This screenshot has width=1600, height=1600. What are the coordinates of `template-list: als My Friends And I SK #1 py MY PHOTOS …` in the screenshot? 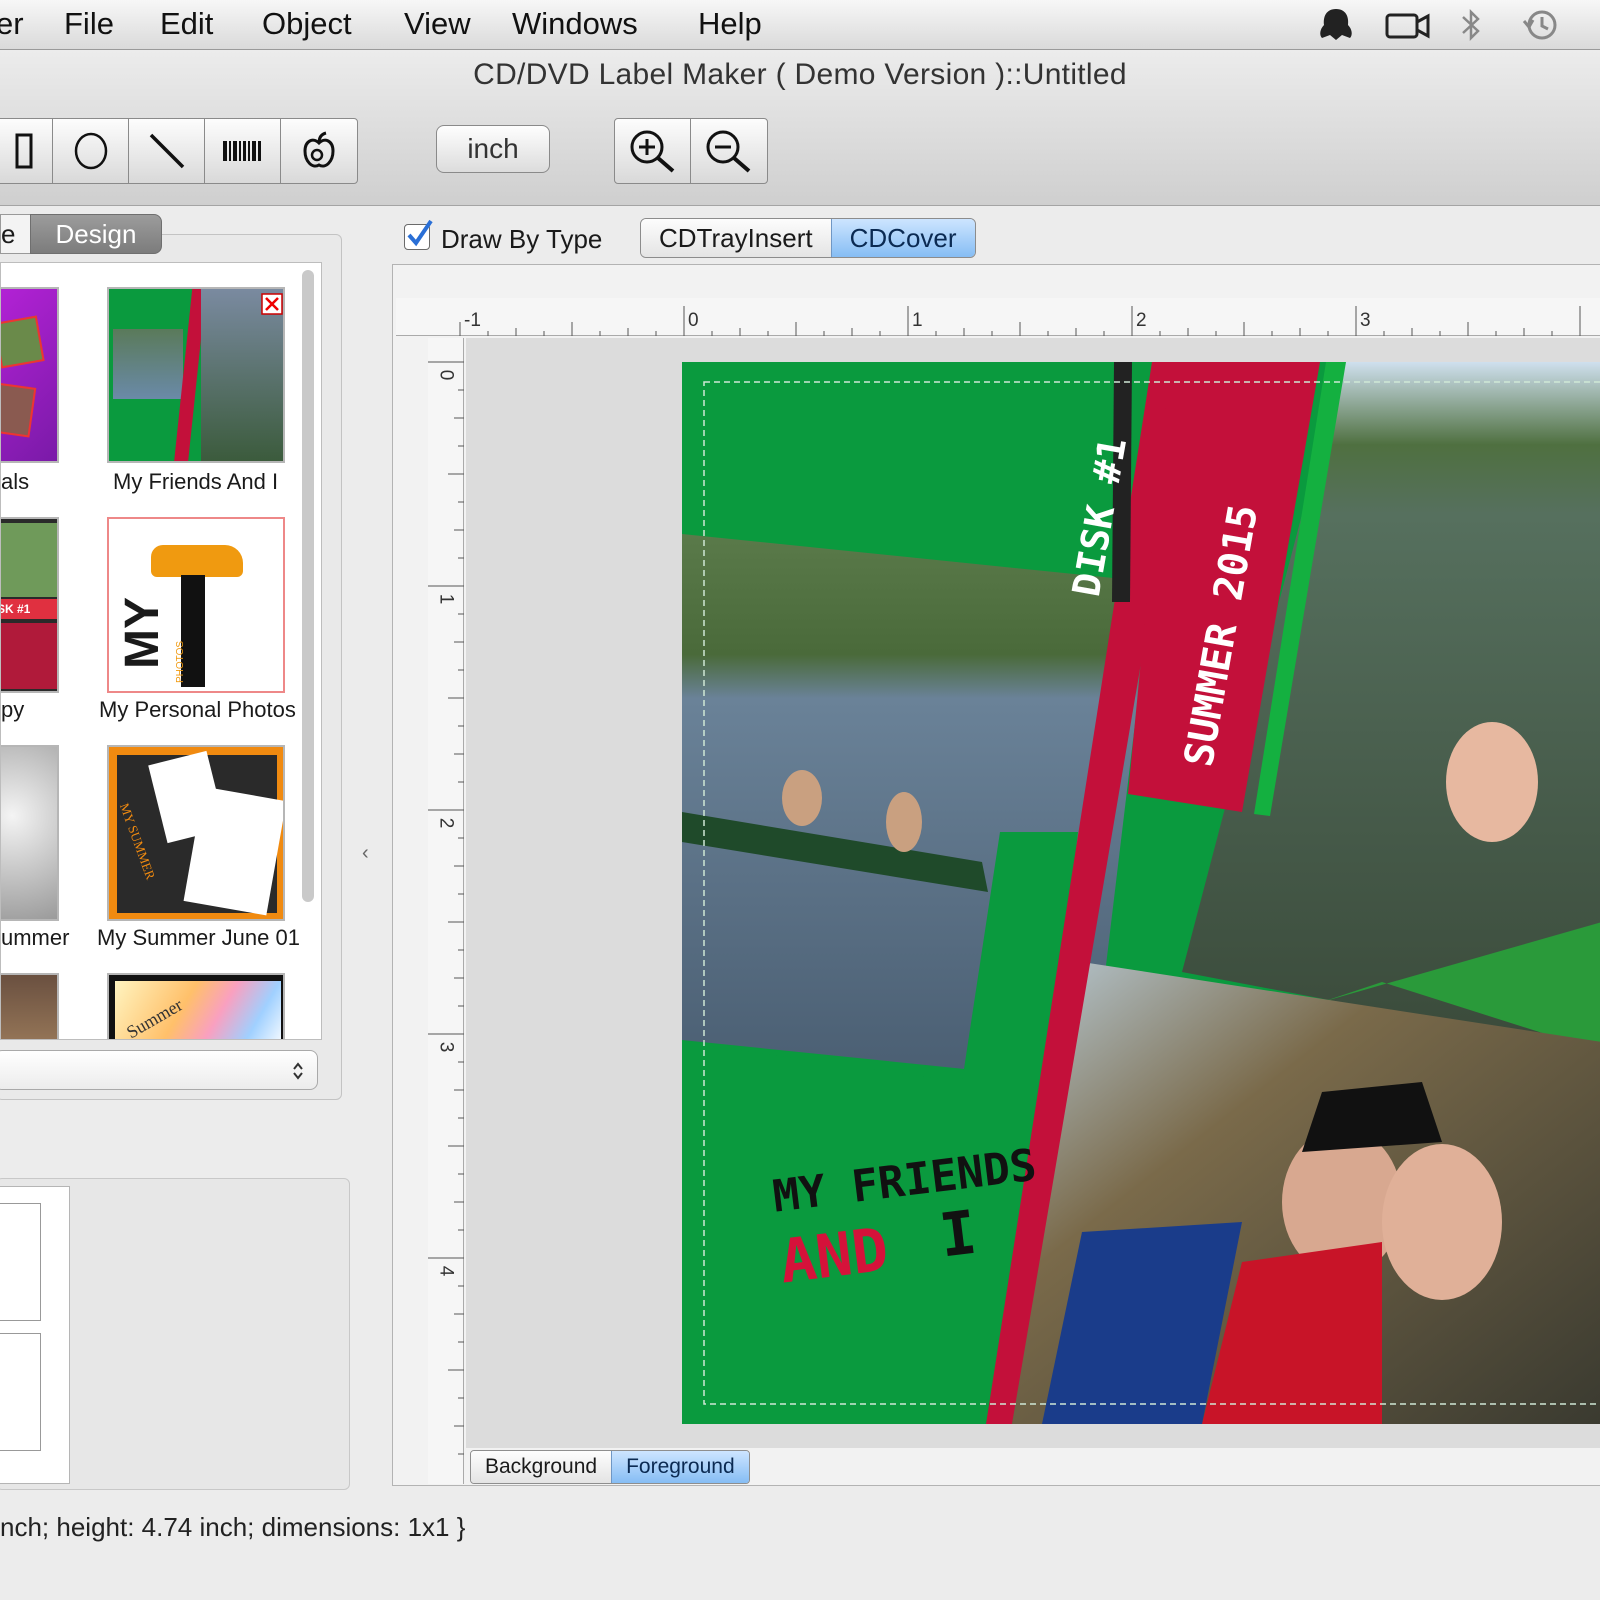 It's located at (161, 651).